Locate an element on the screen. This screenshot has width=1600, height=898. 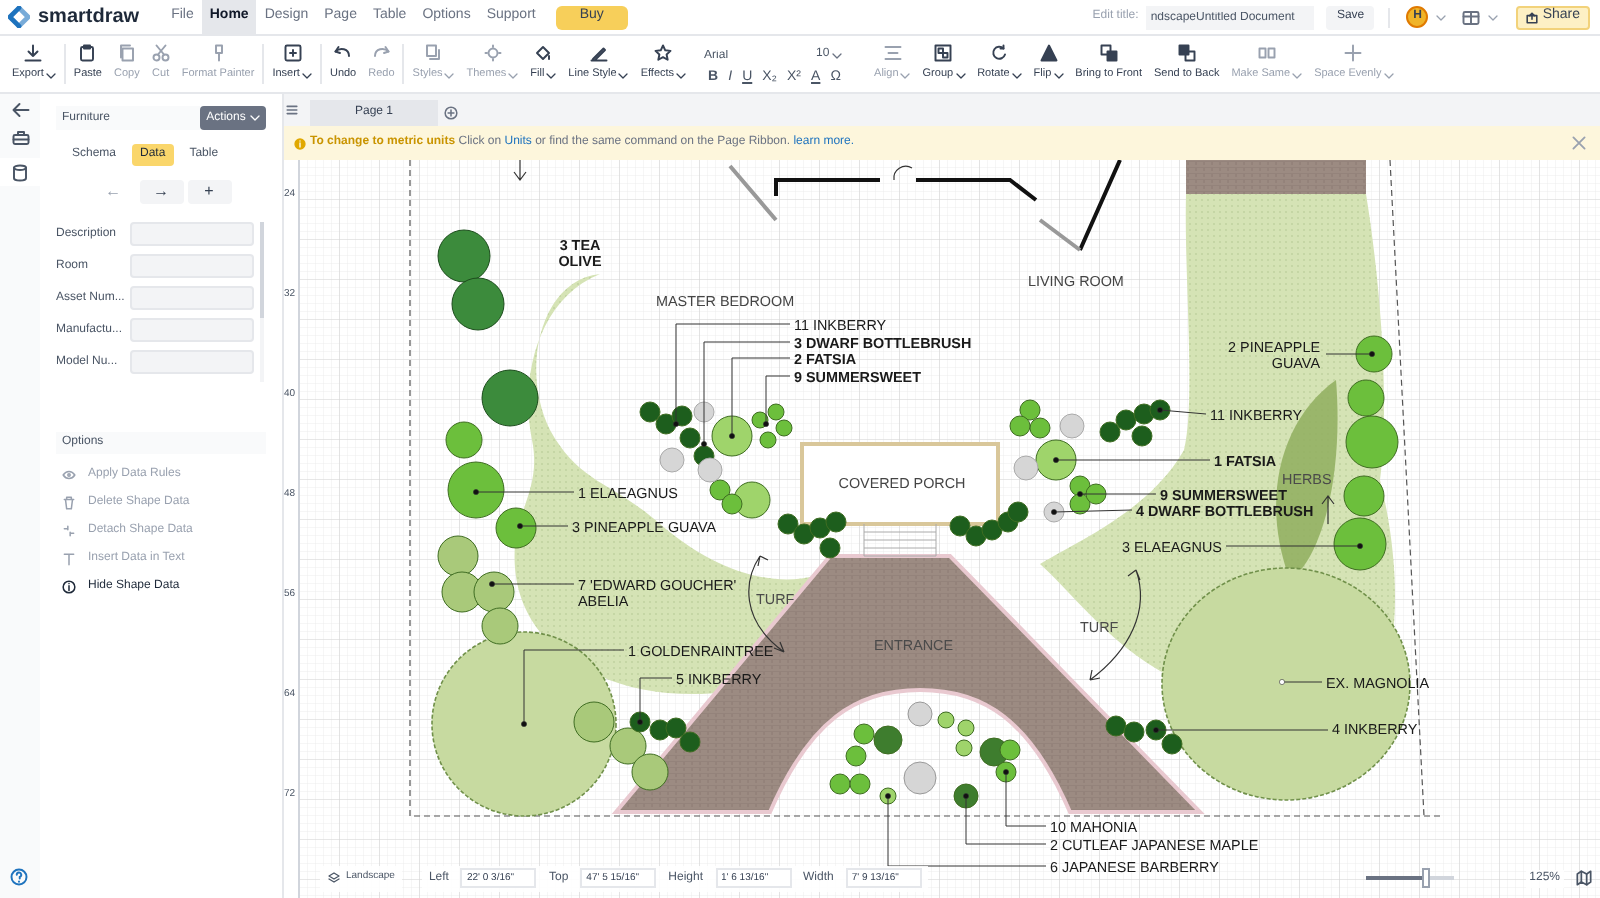
undo-icon is located at coordinates (343, 53).